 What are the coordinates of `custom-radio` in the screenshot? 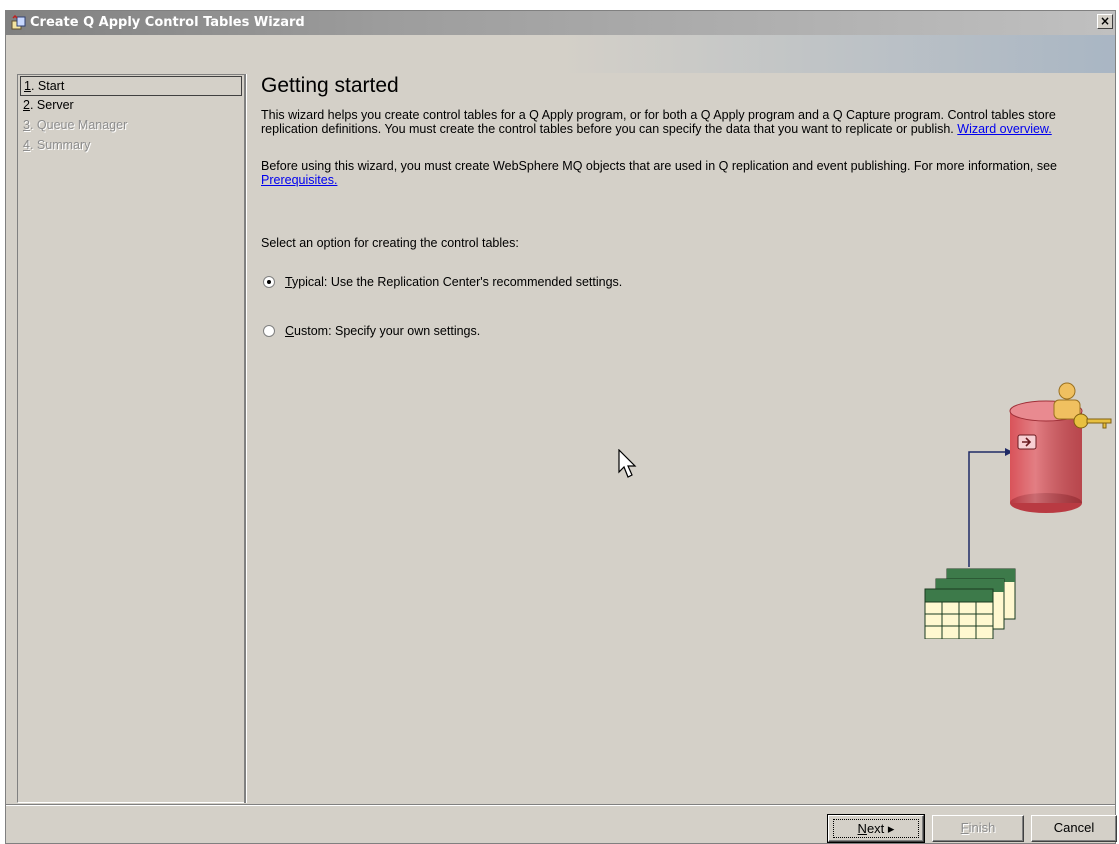 It's located at (269, 330).